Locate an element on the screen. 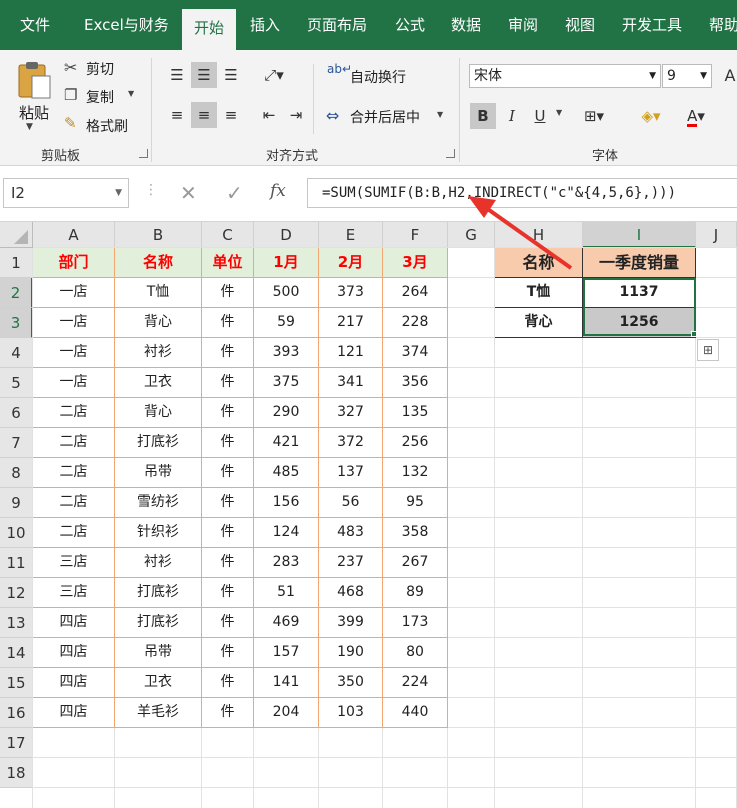 Image resolution: width=737 pixels, height=808 pixels. annotation-arrow is located at coordinates (520, 233).